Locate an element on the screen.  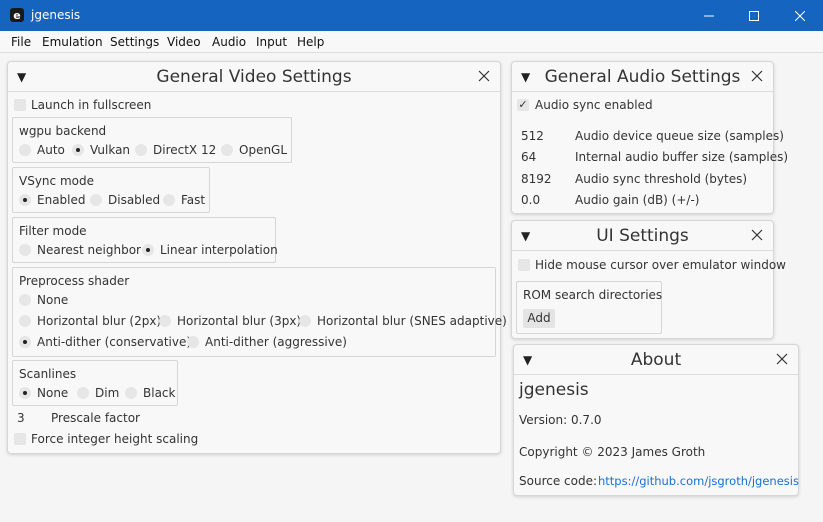
maximize-icon is located at coordinates (754, 15).